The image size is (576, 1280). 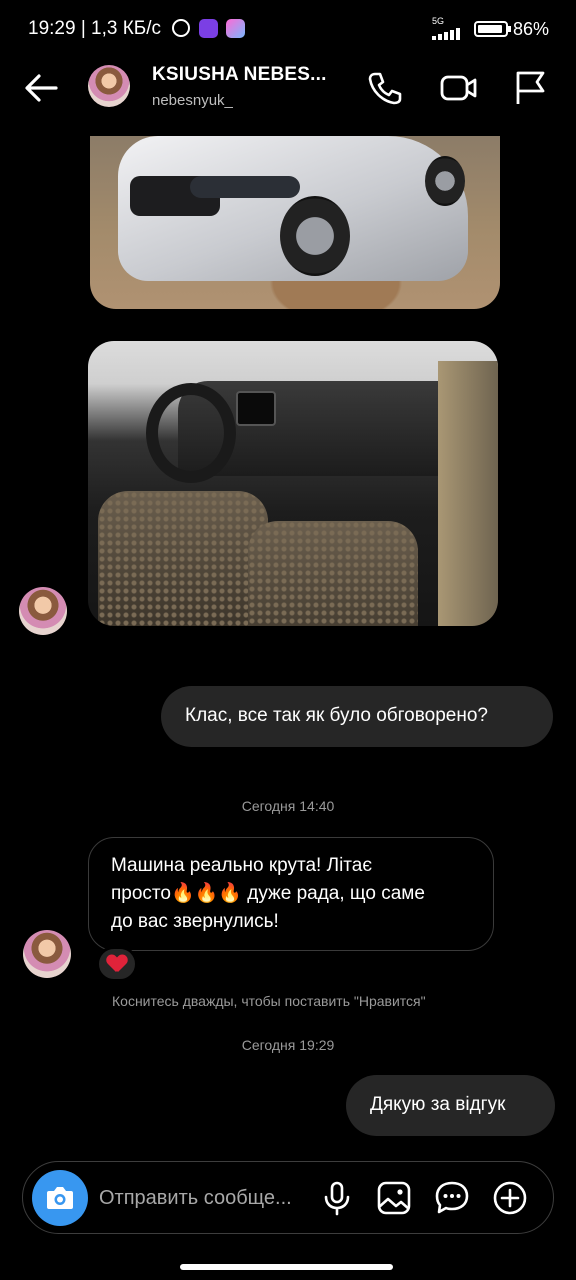 What do you see at coordinates (208, 28) in the screenshot?
I see `app-notification-icon` at bounding box center [208, 28].